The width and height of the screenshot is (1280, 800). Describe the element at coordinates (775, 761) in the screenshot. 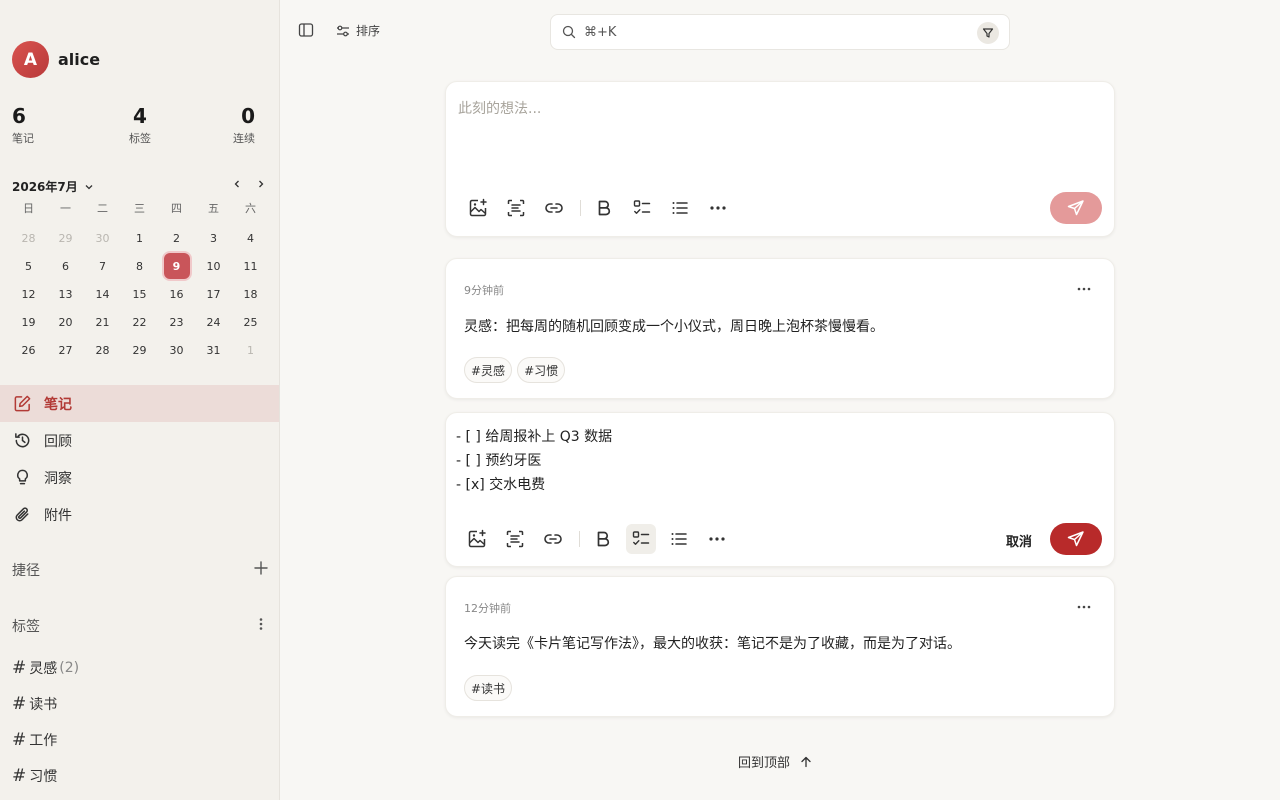

I see `back-to-top-button: 回到顶部` at that location.